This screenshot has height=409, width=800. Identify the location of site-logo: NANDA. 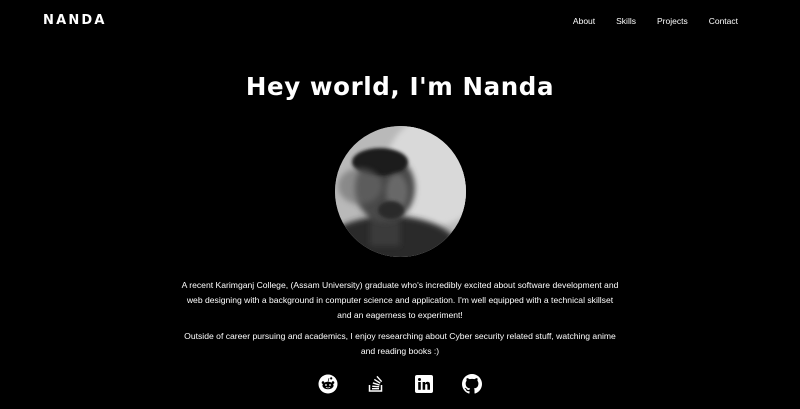
(75, 20).